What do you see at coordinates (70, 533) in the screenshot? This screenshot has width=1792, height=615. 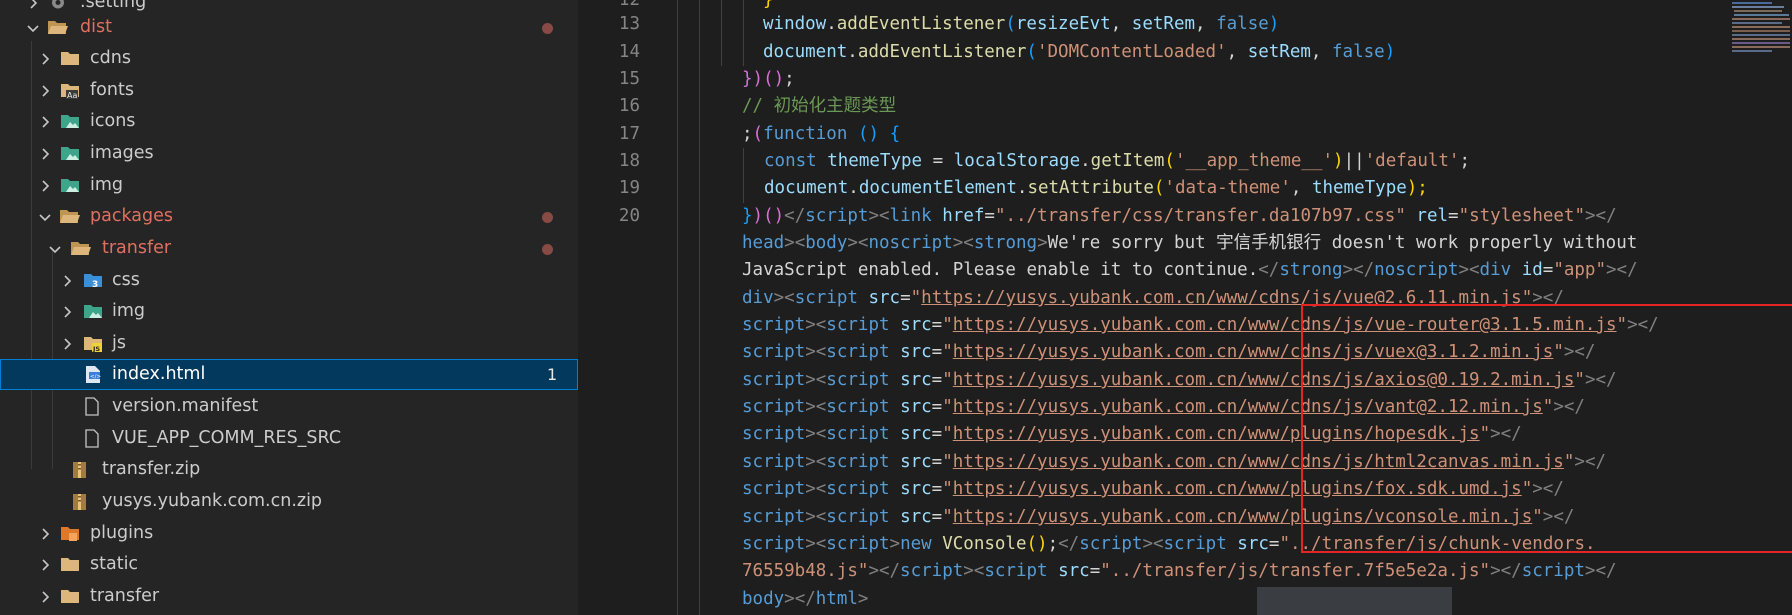 I see `plugins-folder-icon` at bounding box center [70, 533].